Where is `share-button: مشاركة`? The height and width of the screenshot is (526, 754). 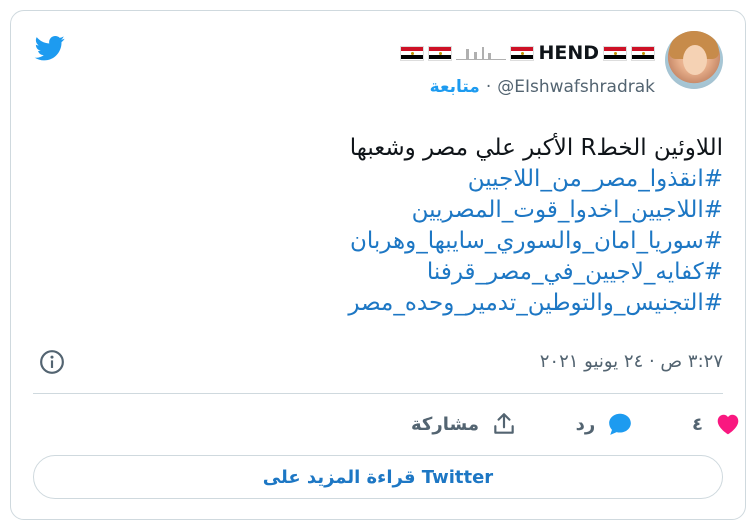
share-button: مشاركة is located at coordinates (464, 424).